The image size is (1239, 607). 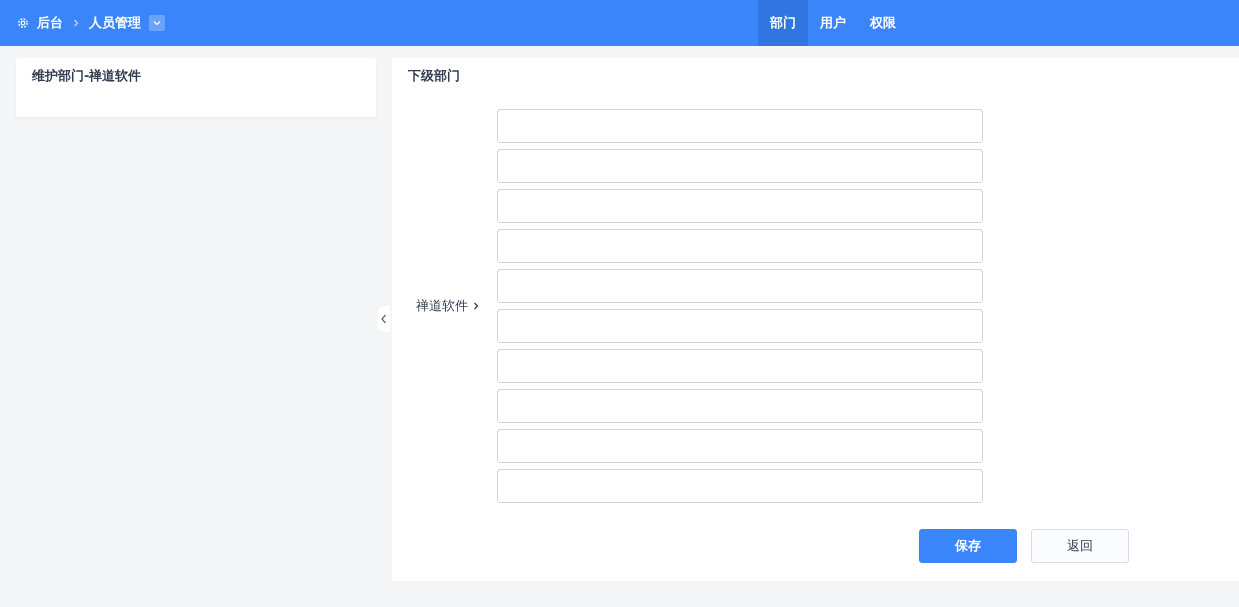 I want to click on parent-department: 禅道软件, so click(x=442, y=306).